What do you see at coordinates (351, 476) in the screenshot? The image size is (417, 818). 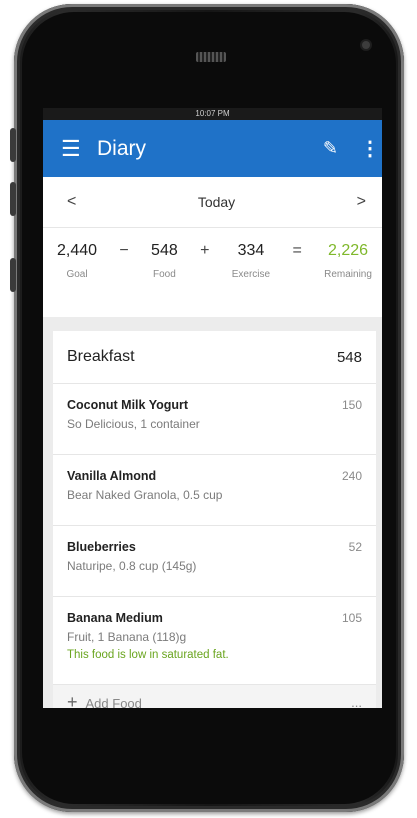 I see `food-calories: 240` at bounding box center [351, 476].